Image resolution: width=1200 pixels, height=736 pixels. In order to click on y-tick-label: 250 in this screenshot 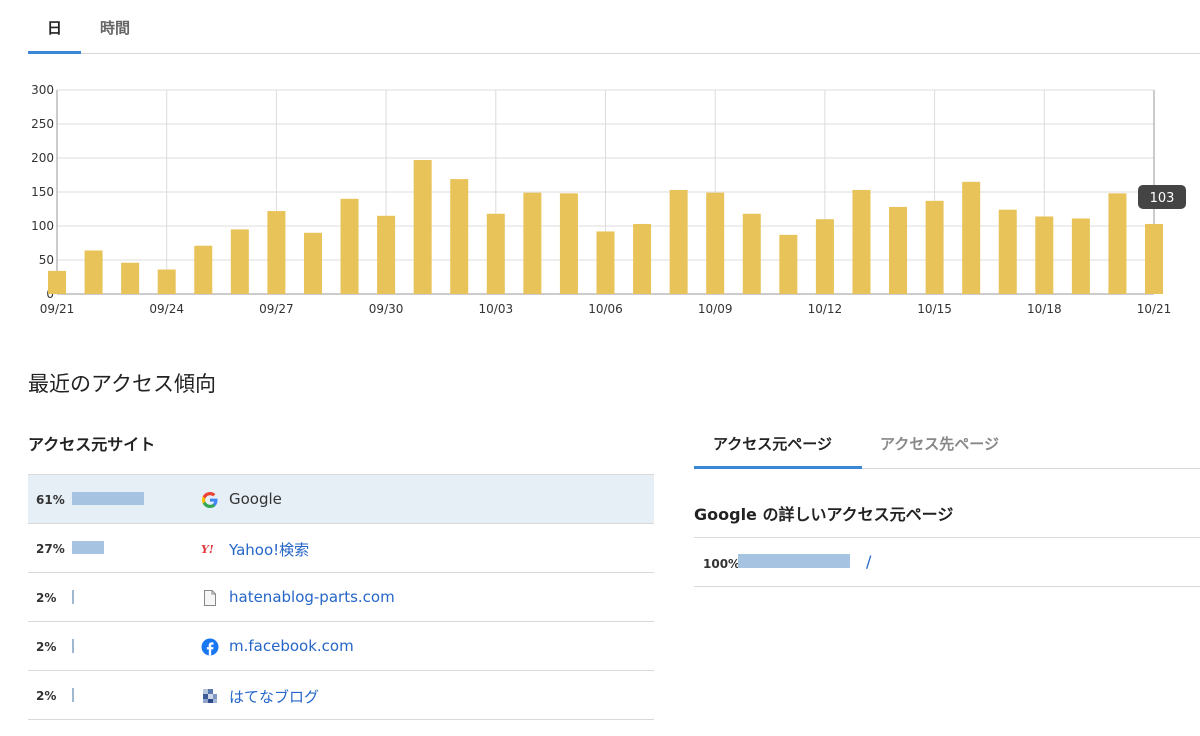, I will do `click(42, 124)`.